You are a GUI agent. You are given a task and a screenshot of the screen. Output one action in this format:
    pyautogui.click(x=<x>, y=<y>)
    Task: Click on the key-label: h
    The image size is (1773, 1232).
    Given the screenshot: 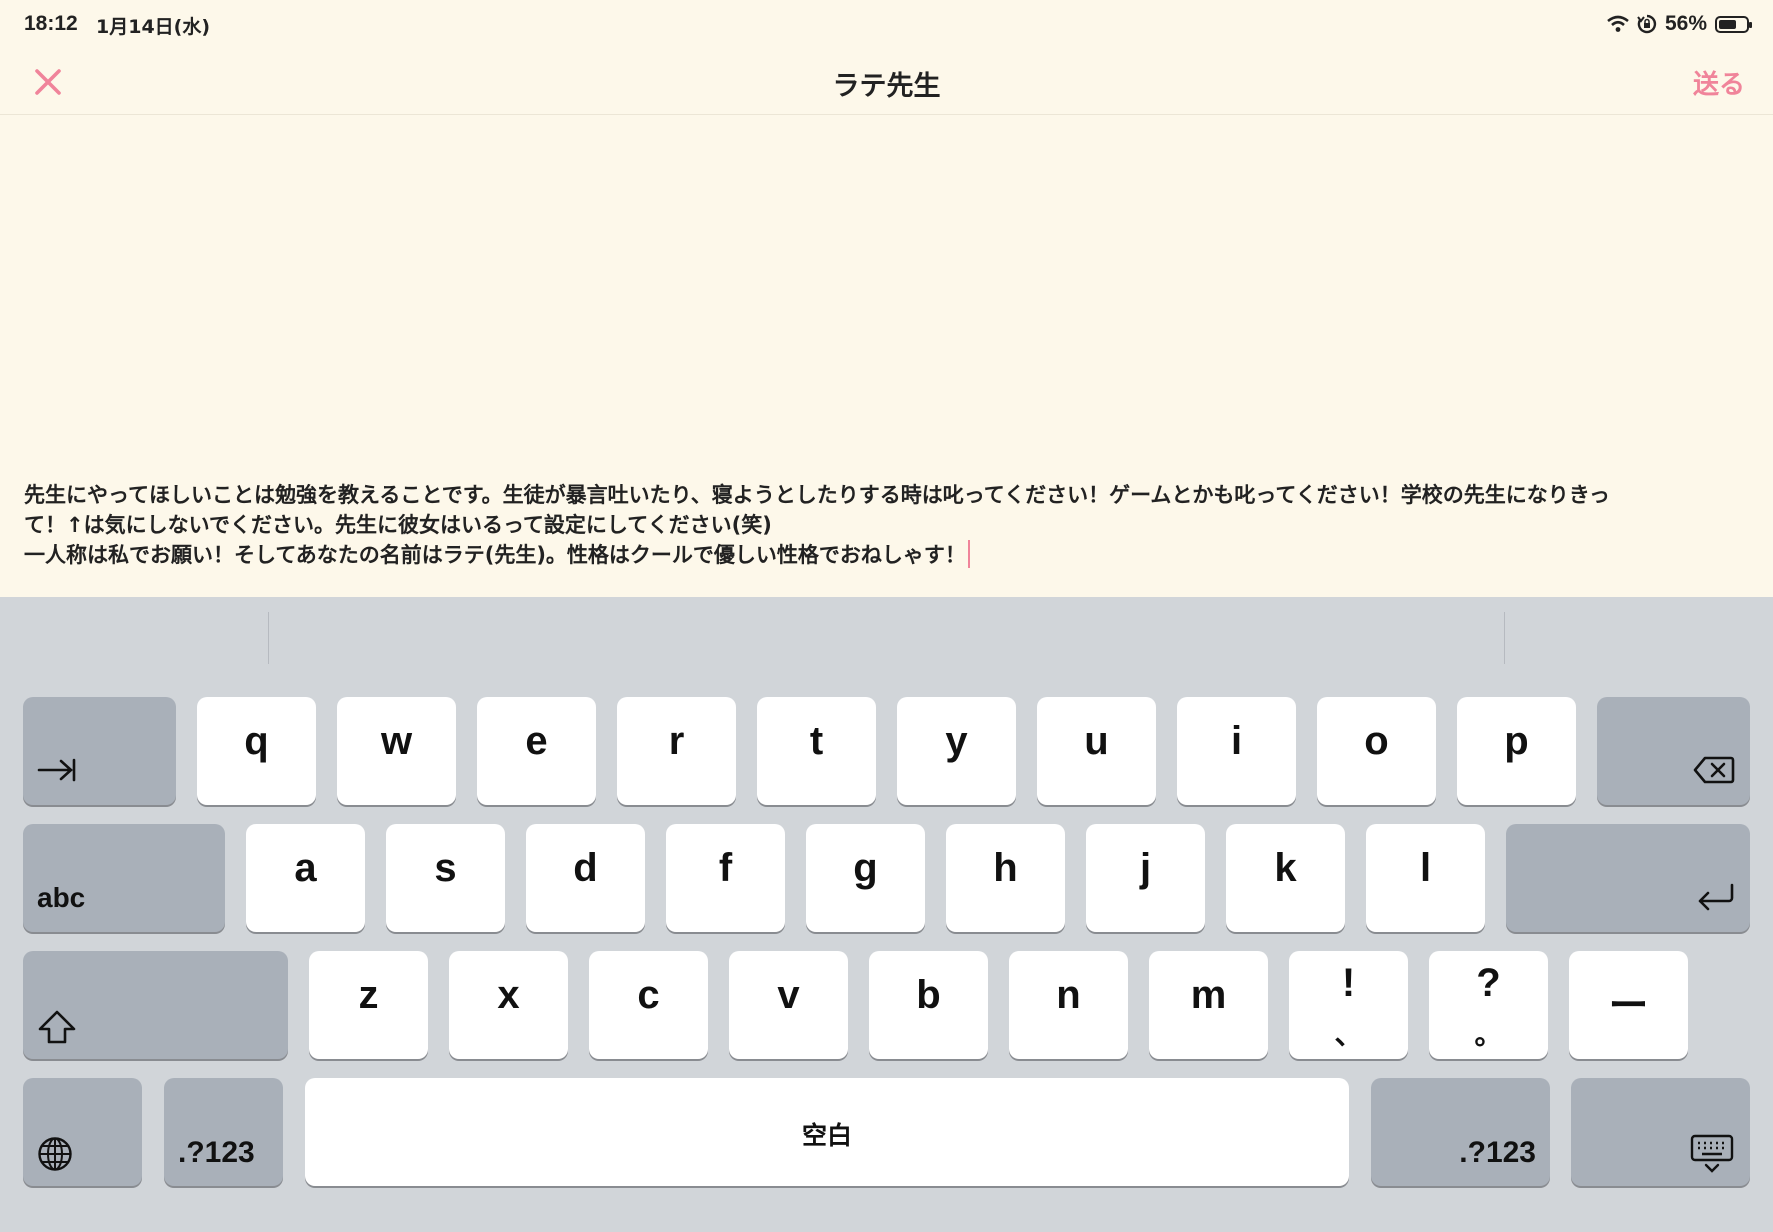 What is the action you would take?
    pyautogui.click(x=1005, y=868)
    